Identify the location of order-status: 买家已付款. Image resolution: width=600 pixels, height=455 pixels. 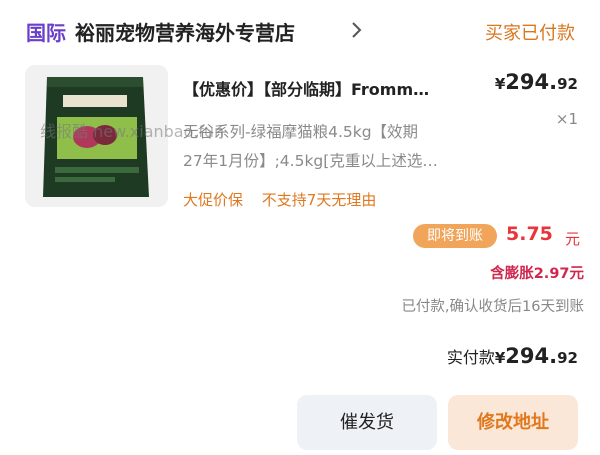
(530, 33).